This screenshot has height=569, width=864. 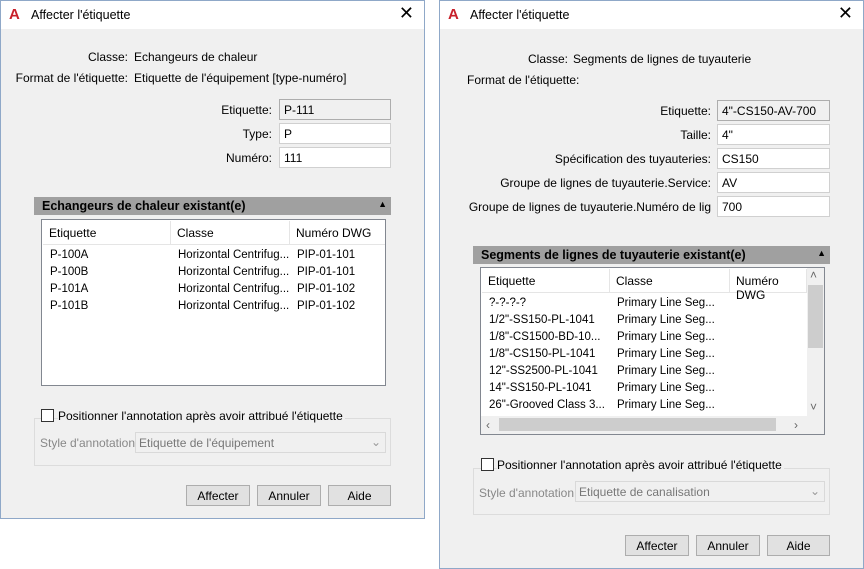 I want to click on table-row: P-101B Horizontal Centrifug... PIP-01-102, so click(x=213, y=308).